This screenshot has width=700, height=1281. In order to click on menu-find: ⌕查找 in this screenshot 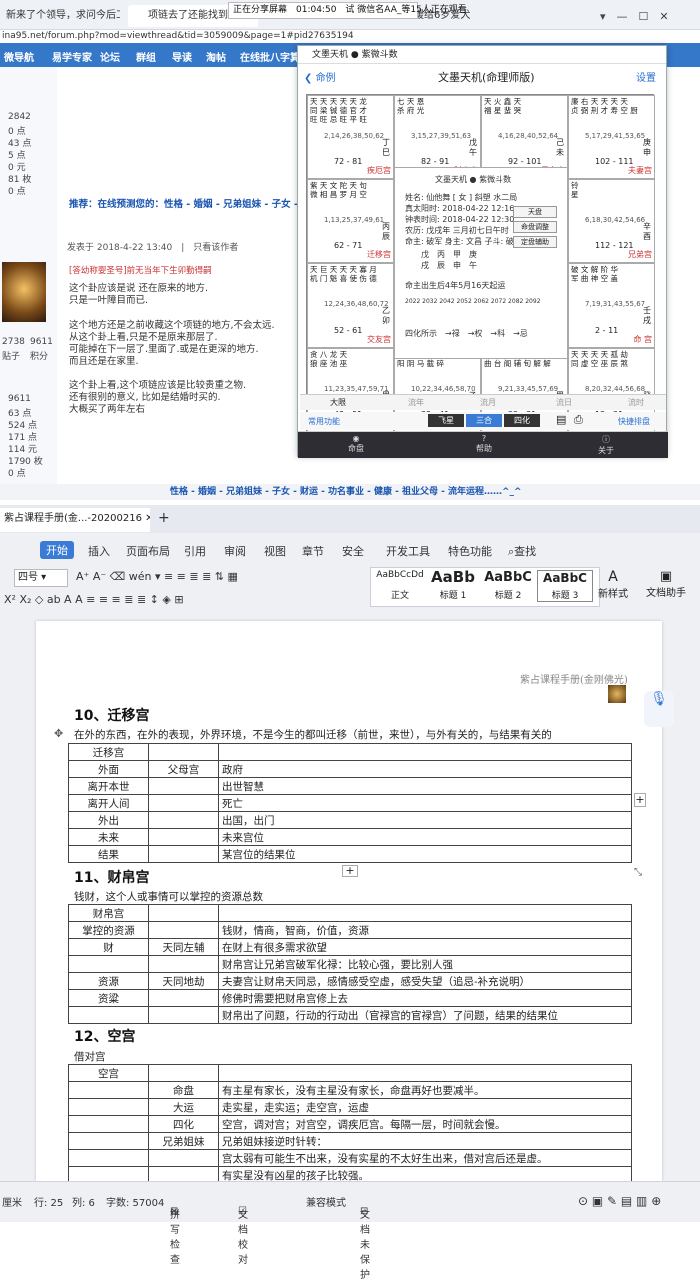, I will do `click(522, 551)`.